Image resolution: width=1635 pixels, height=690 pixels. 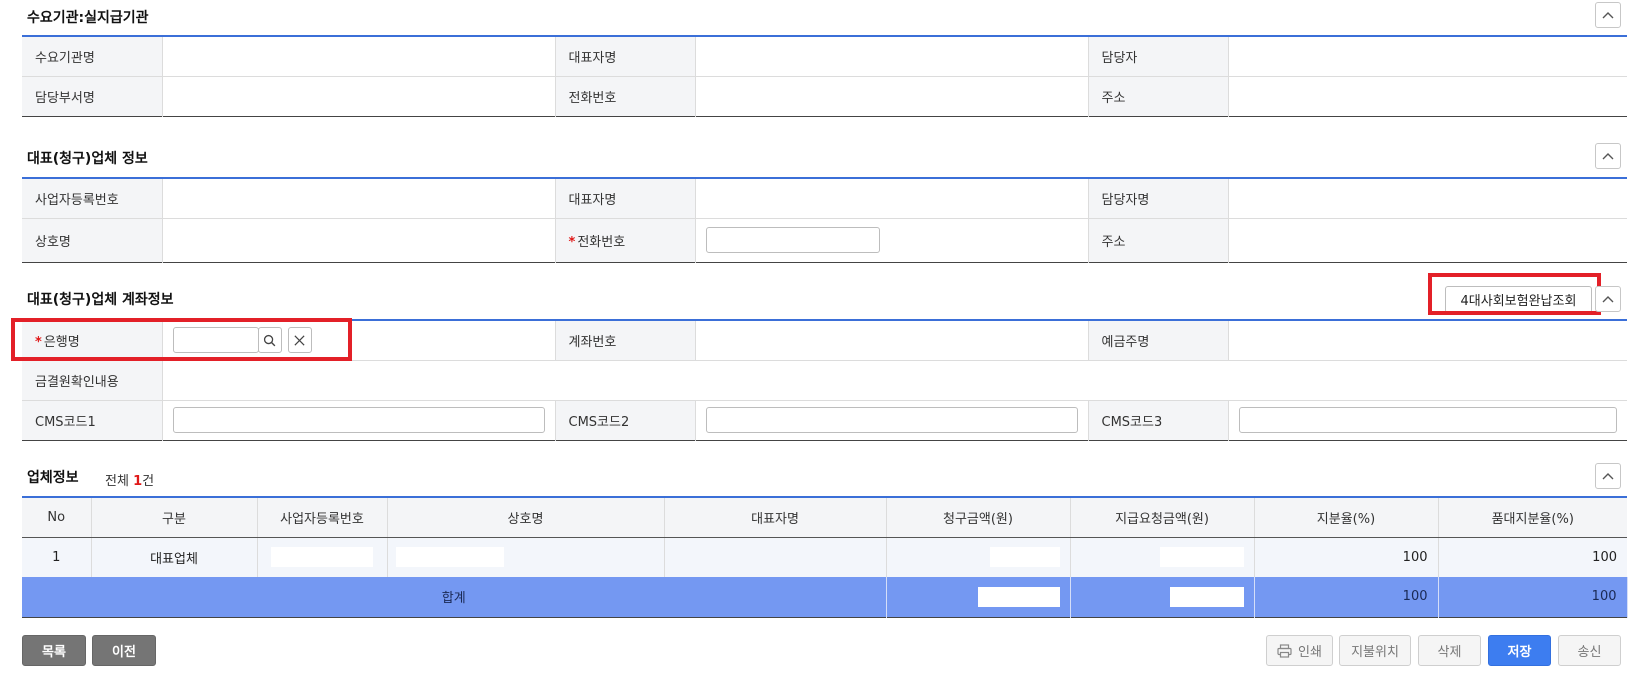 I want to click on vendor-manager-label: 담당자명, so click(x=1158, y=198).